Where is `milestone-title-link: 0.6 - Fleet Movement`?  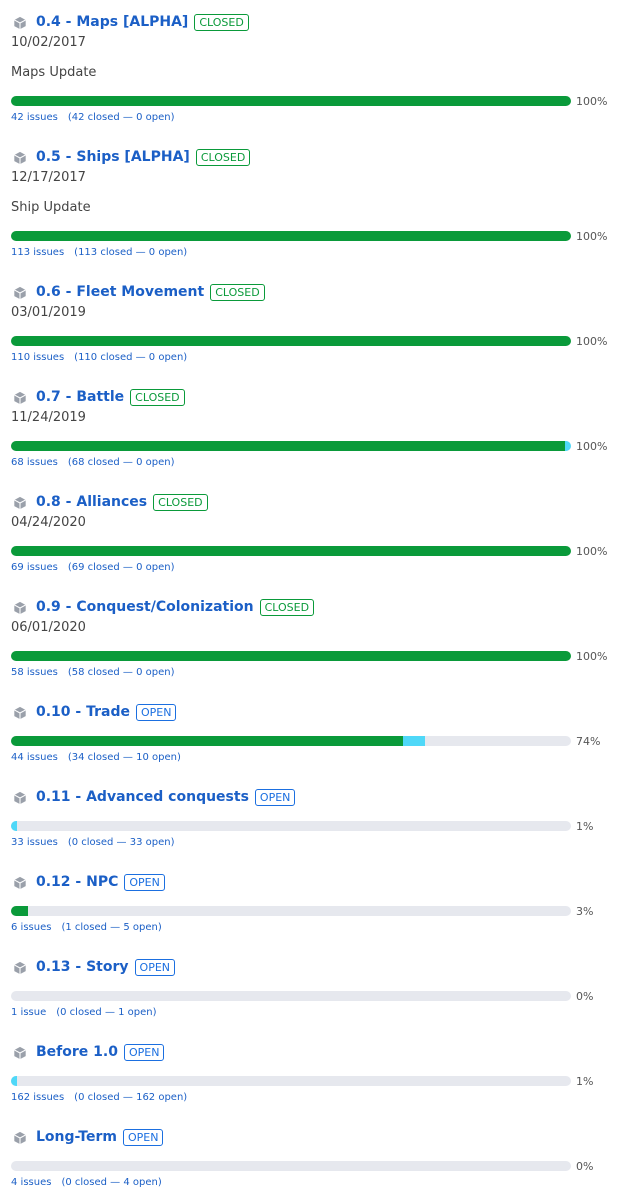
milestone-title-link: 0.6 - Fleet Movement is located at coordinates (120, 292).